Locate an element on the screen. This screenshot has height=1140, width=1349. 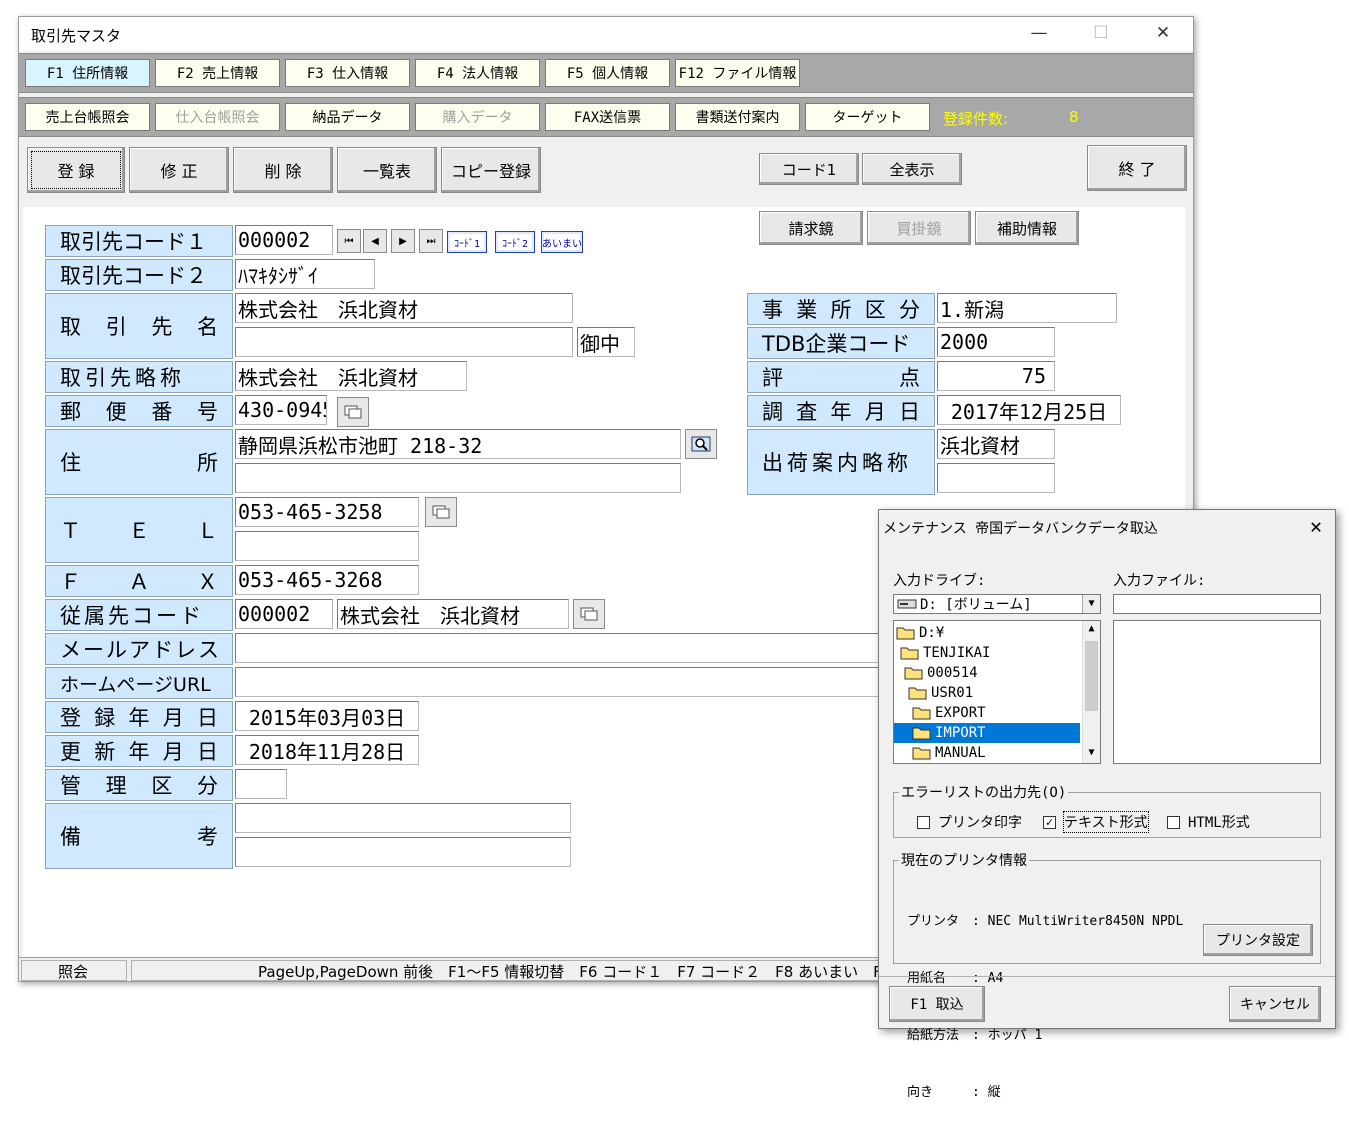
address2-field is located at coordinates (458, 478).